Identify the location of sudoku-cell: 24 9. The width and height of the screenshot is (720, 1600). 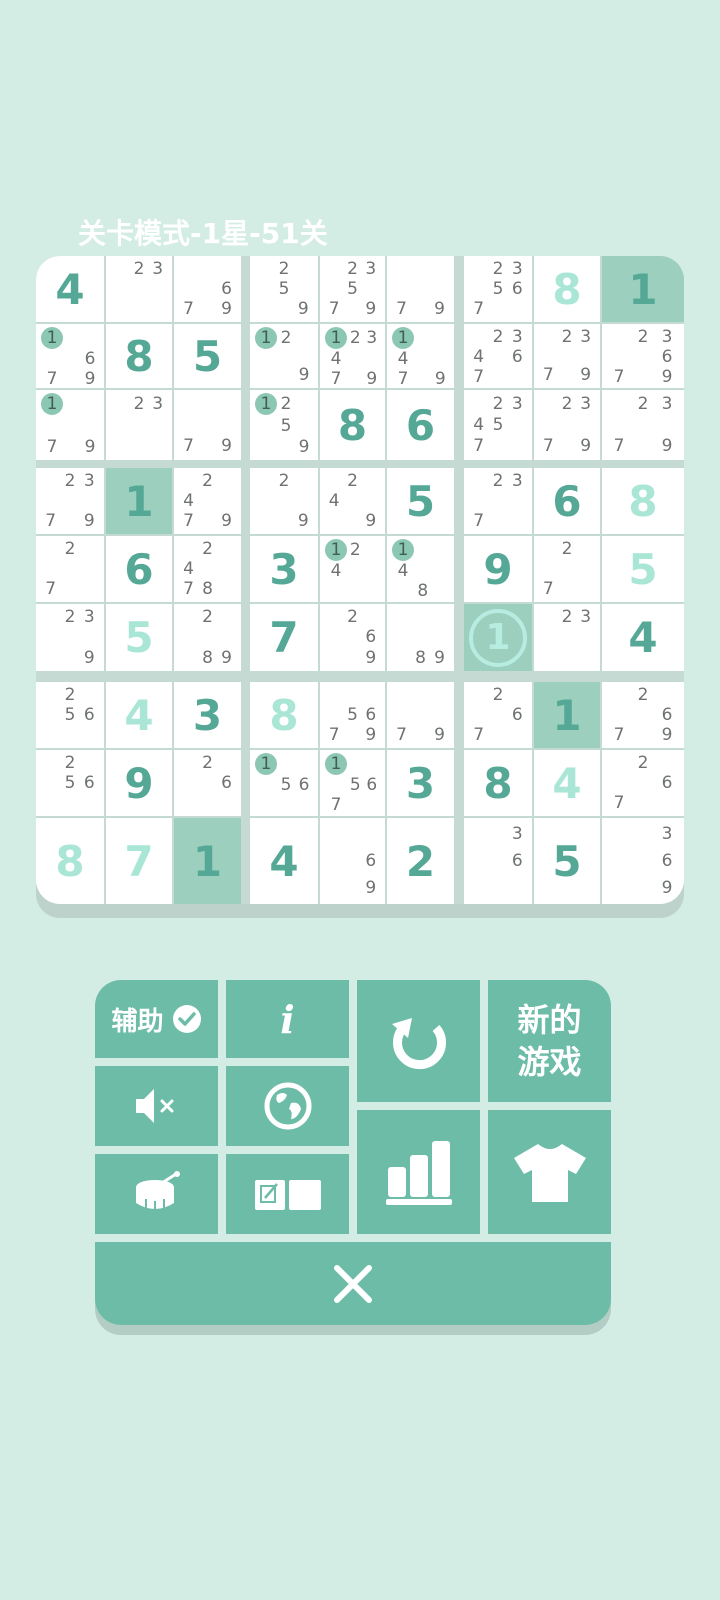
(352, 501).